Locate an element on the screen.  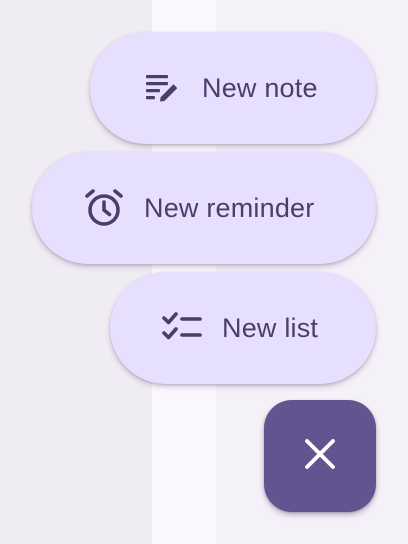
checklist-icon is located at coordinates (182, 328).